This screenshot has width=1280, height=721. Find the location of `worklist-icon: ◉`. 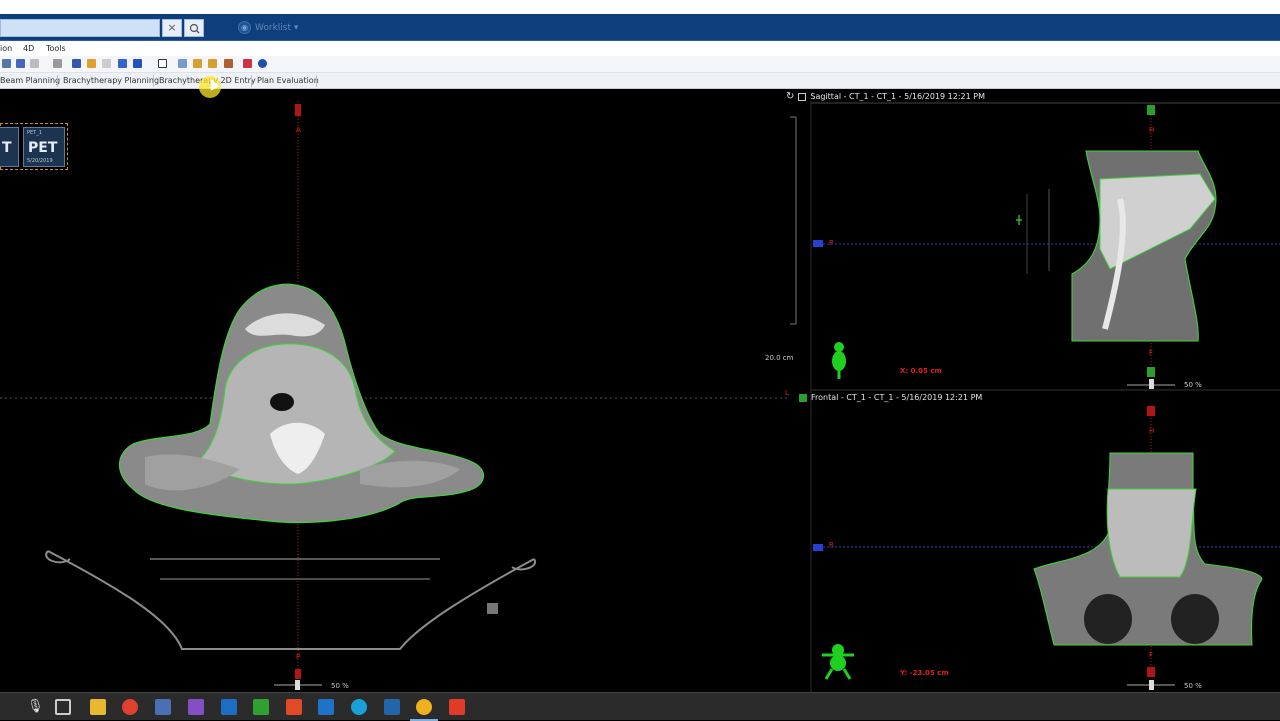

worklist-icon: ◉ is located at coordinates (244, 27).